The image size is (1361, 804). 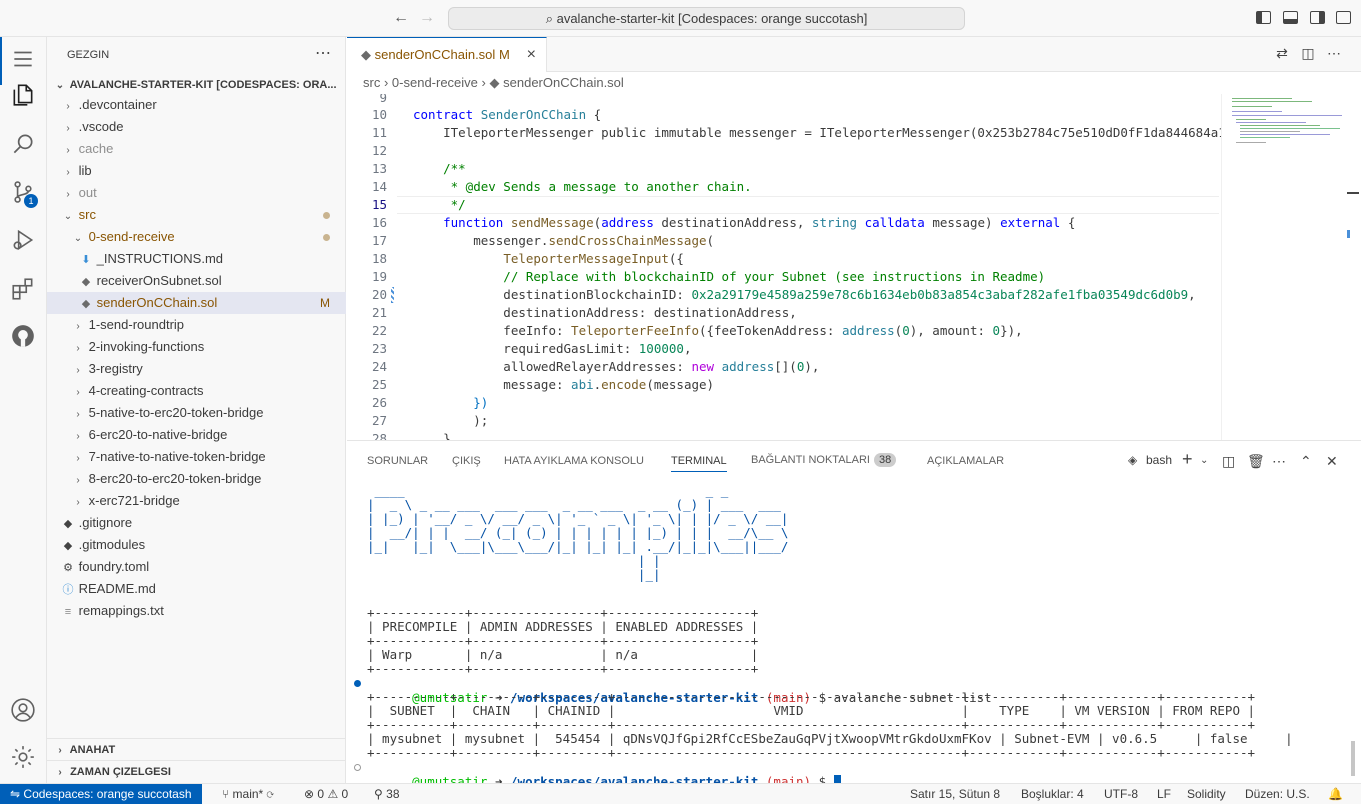 What do you see at coordinates (1159, 460) in the screenshot?
I see `terminal-shell-label: bash` at bounding box center [1159, 460].